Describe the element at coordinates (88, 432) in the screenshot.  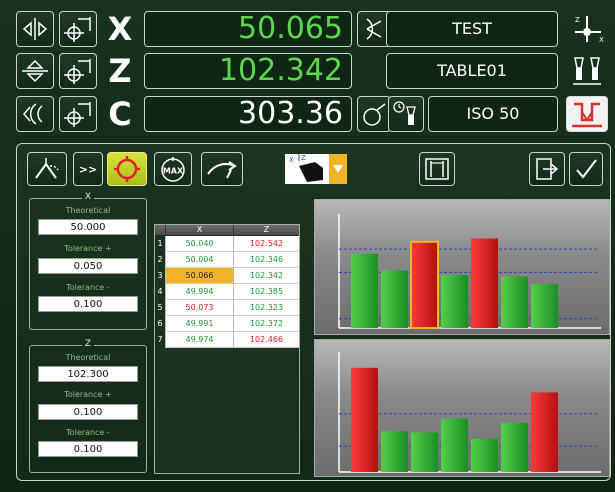
I see `tolerance-minus-label: Tolerance -` at that location.